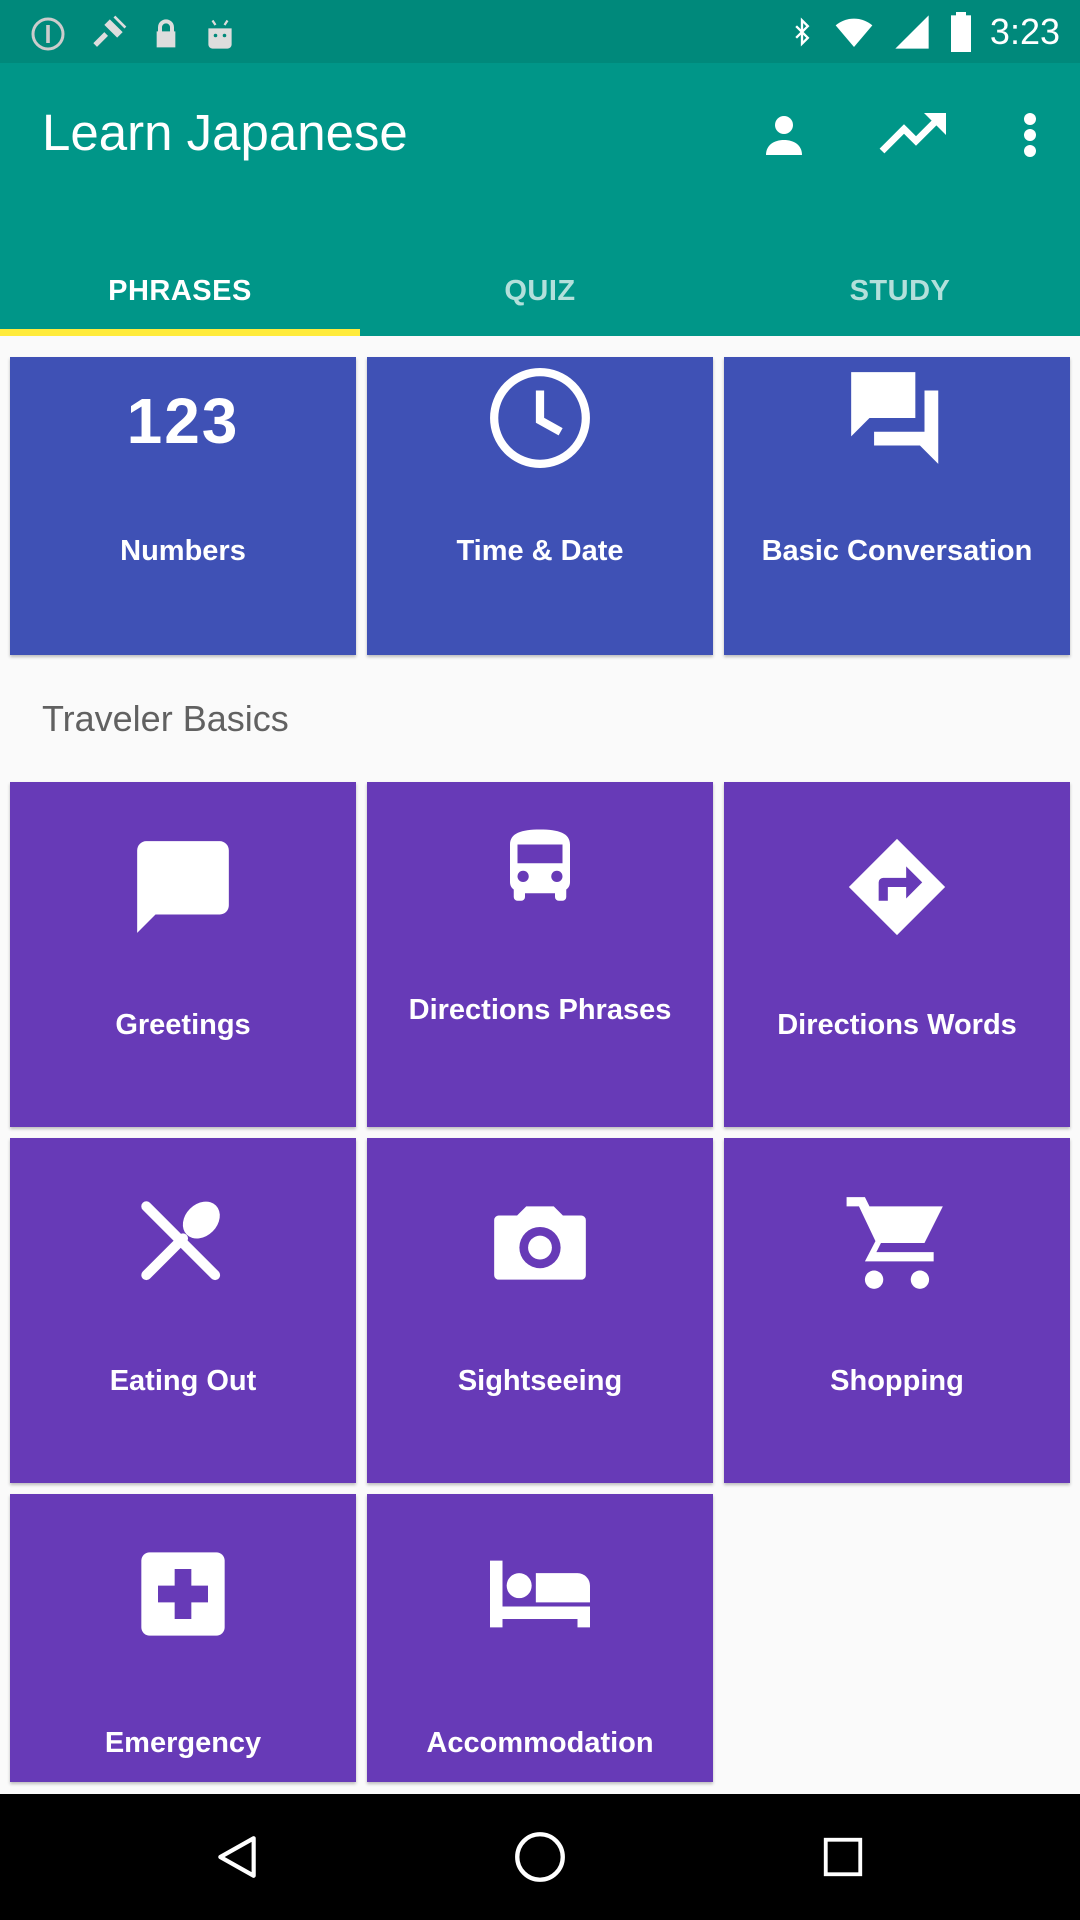 This screenshot has width=1080, height=1920. What do you see at coordinates (540, 1638) in the screenshot?
I see `category-tile-accommodation: Accommodation` at bounding box center [540, 1638].